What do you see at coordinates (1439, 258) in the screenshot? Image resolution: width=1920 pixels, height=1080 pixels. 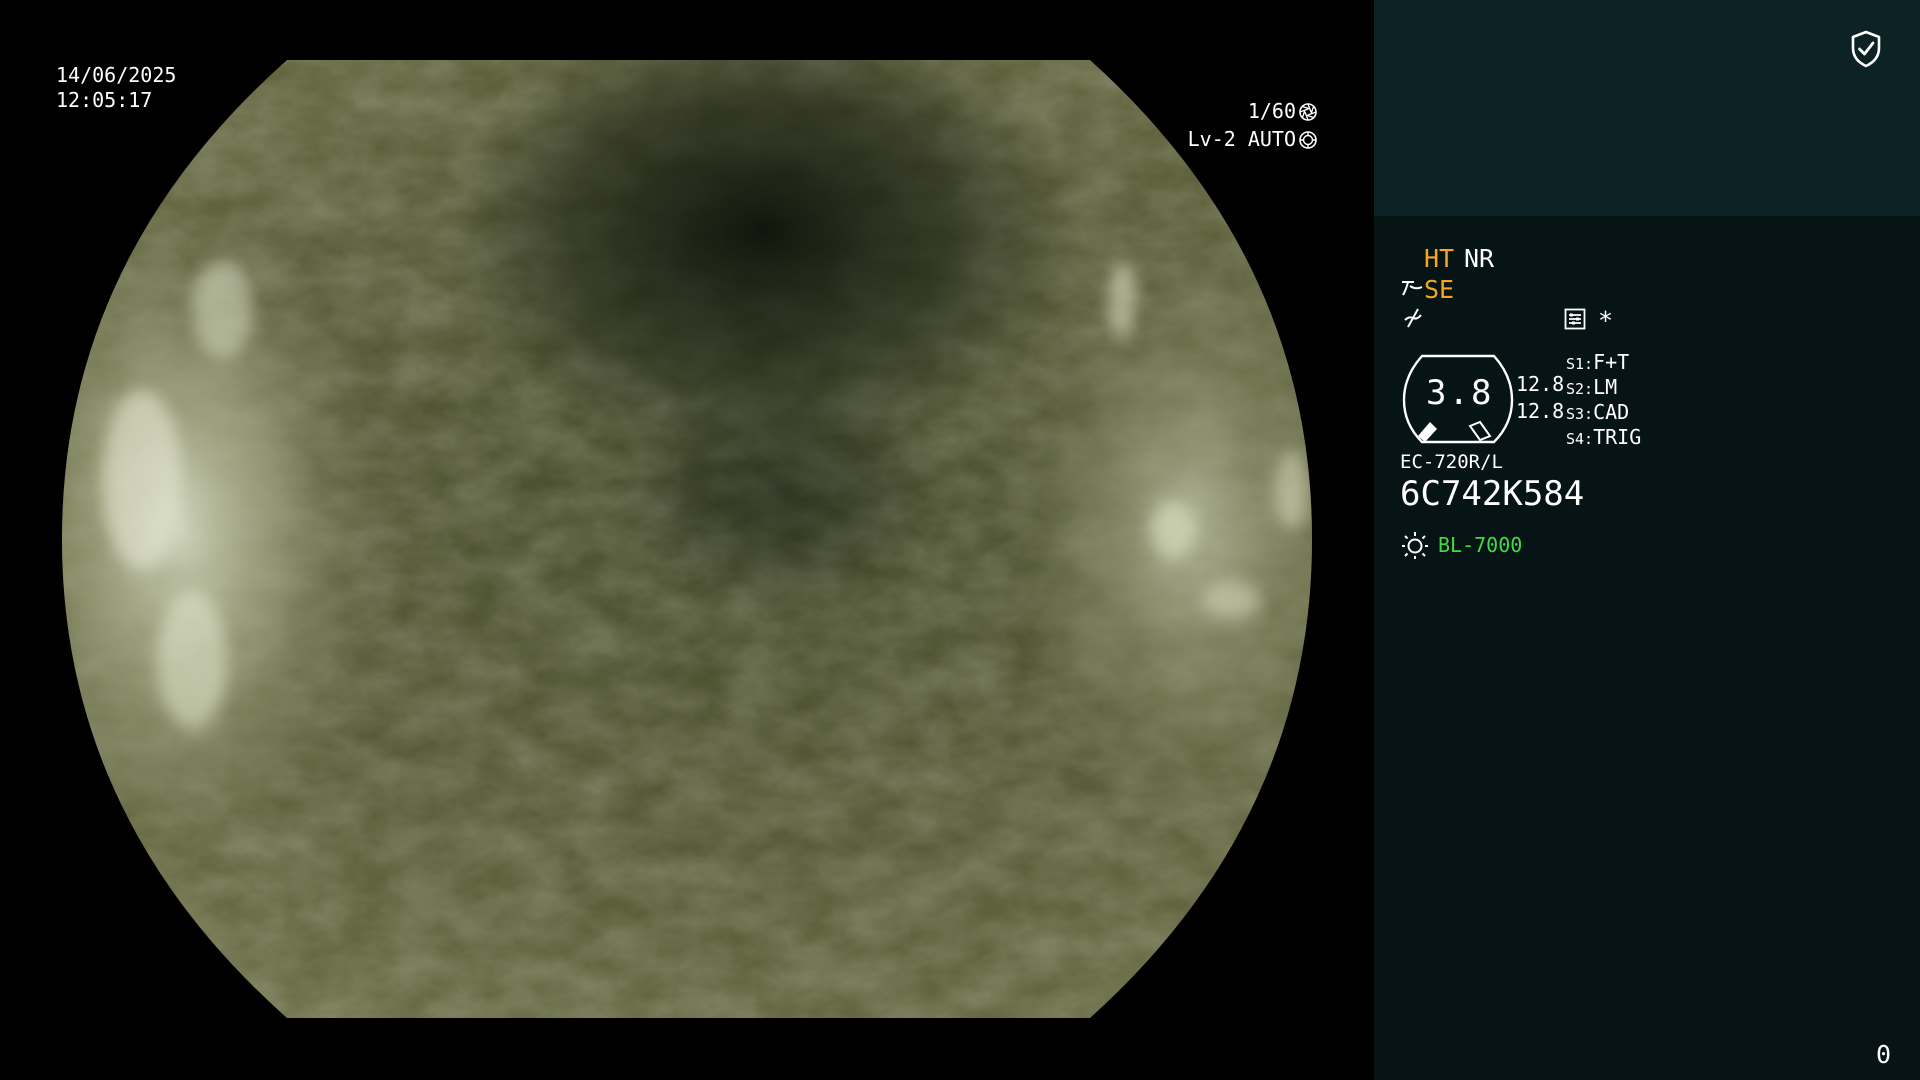 I see `mode-ht: HT` at bounding box center [1439, 258].